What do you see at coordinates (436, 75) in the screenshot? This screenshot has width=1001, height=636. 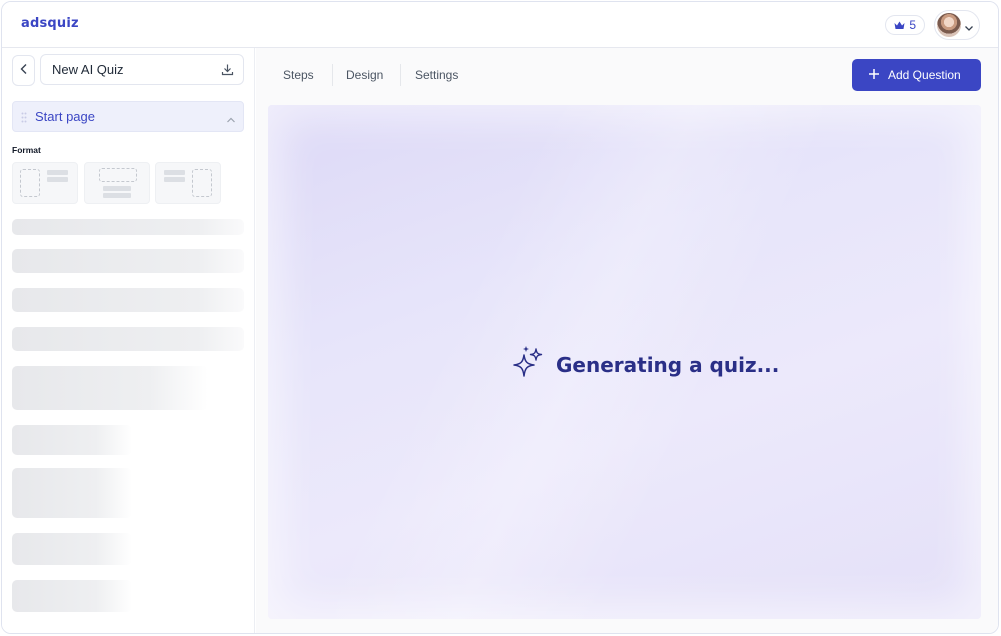 I see `tab-settings: Settings` at bounding box center [436, 75].